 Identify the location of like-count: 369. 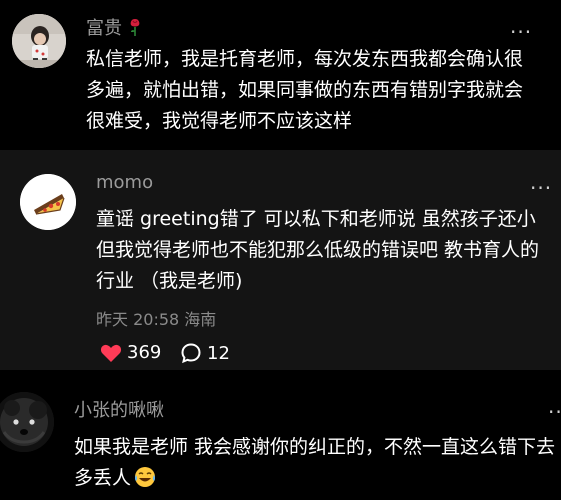
(144, 352).